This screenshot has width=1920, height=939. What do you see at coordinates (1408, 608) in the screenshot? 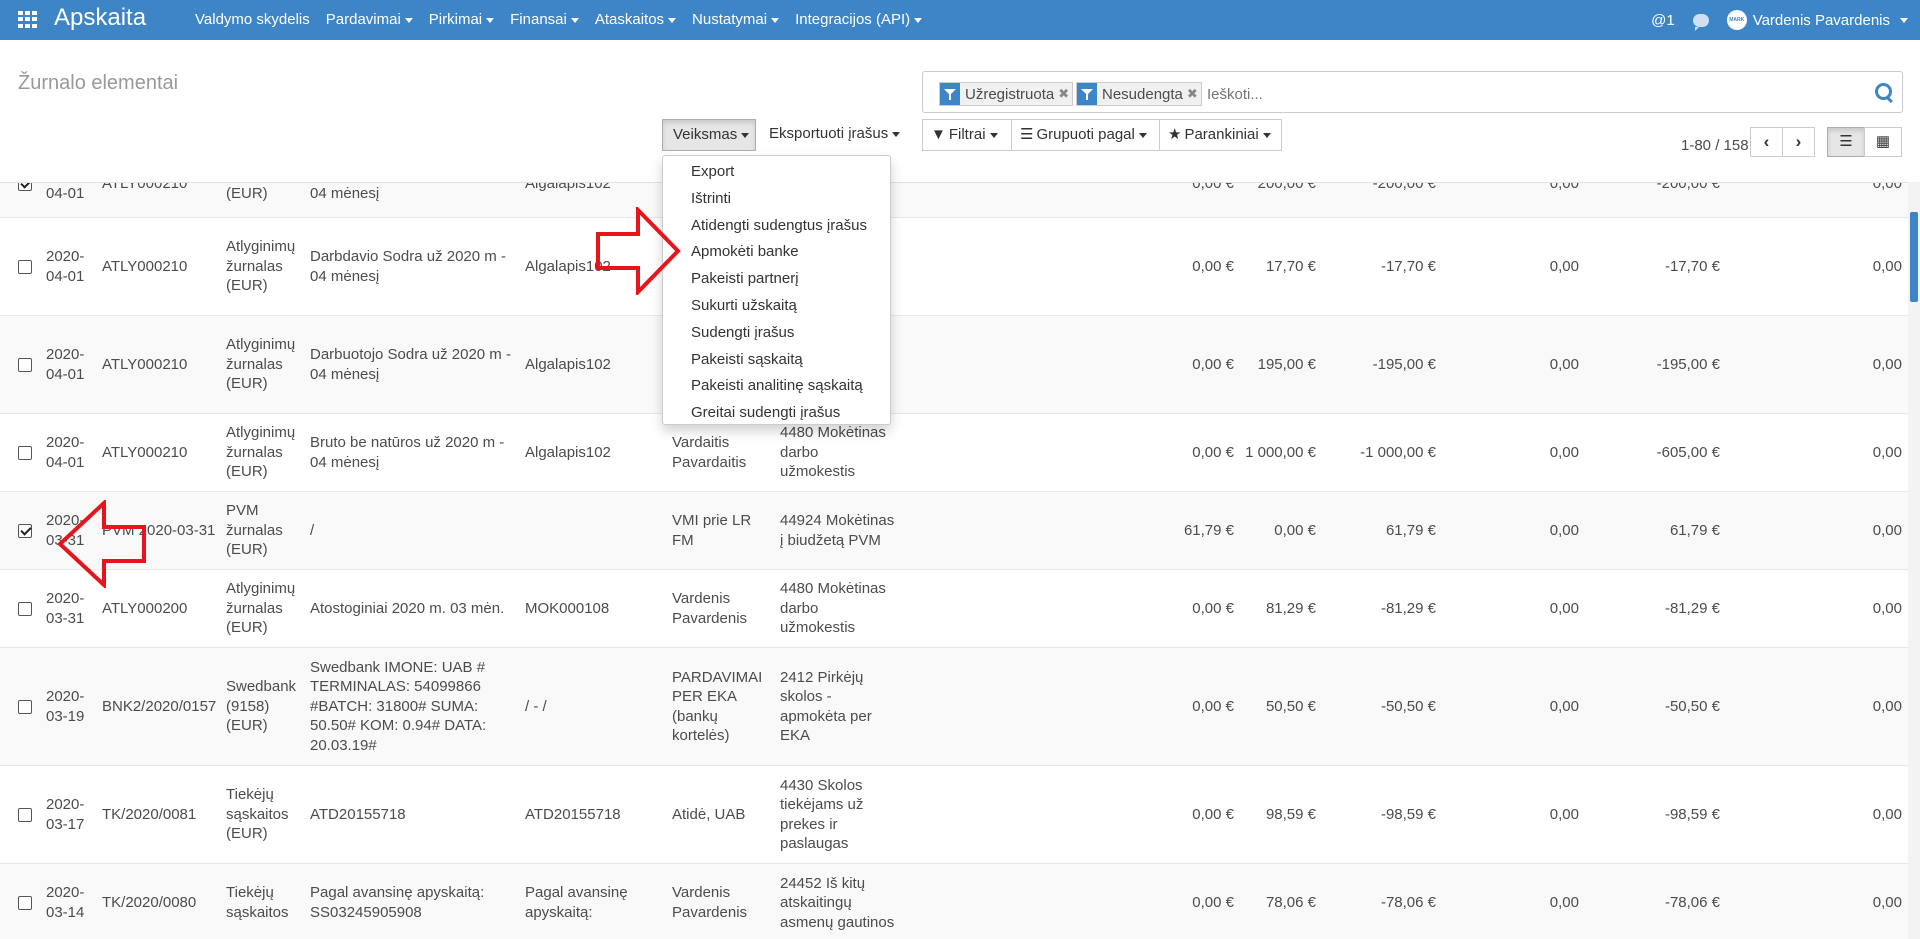
I see `cell-balance: -81,29 €` at bounding box center [1408, 608].